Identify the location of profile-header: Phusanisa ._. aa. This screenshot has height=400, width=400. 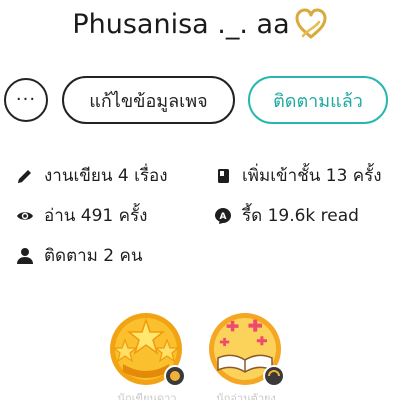
(200, 24).